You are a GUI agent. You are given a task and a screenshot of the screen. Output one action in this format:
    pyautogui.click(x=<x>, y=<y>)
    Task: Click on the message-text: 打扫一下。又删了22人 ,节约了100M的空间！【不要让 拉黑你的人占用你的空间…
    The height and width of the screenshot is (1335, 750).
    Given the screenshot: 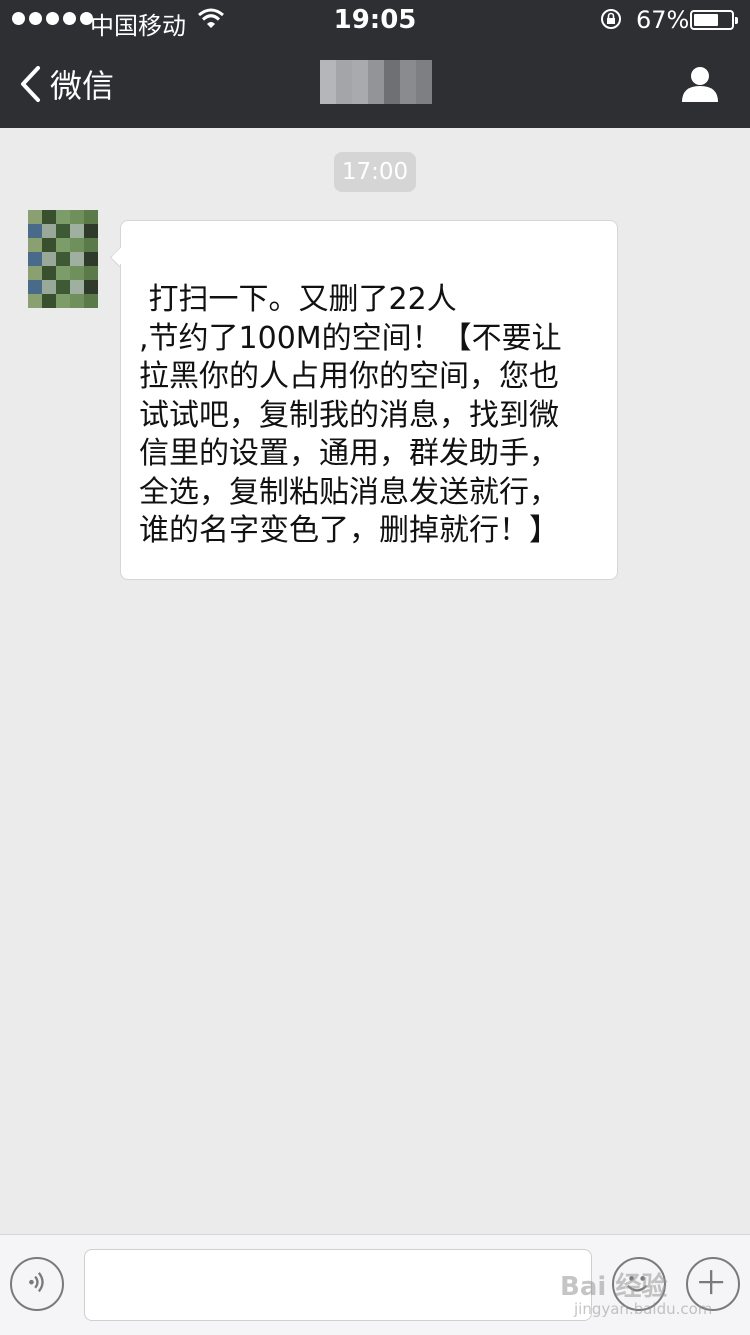 What is the action you would take?
    pyautogui.click(x=350, y=415)
    